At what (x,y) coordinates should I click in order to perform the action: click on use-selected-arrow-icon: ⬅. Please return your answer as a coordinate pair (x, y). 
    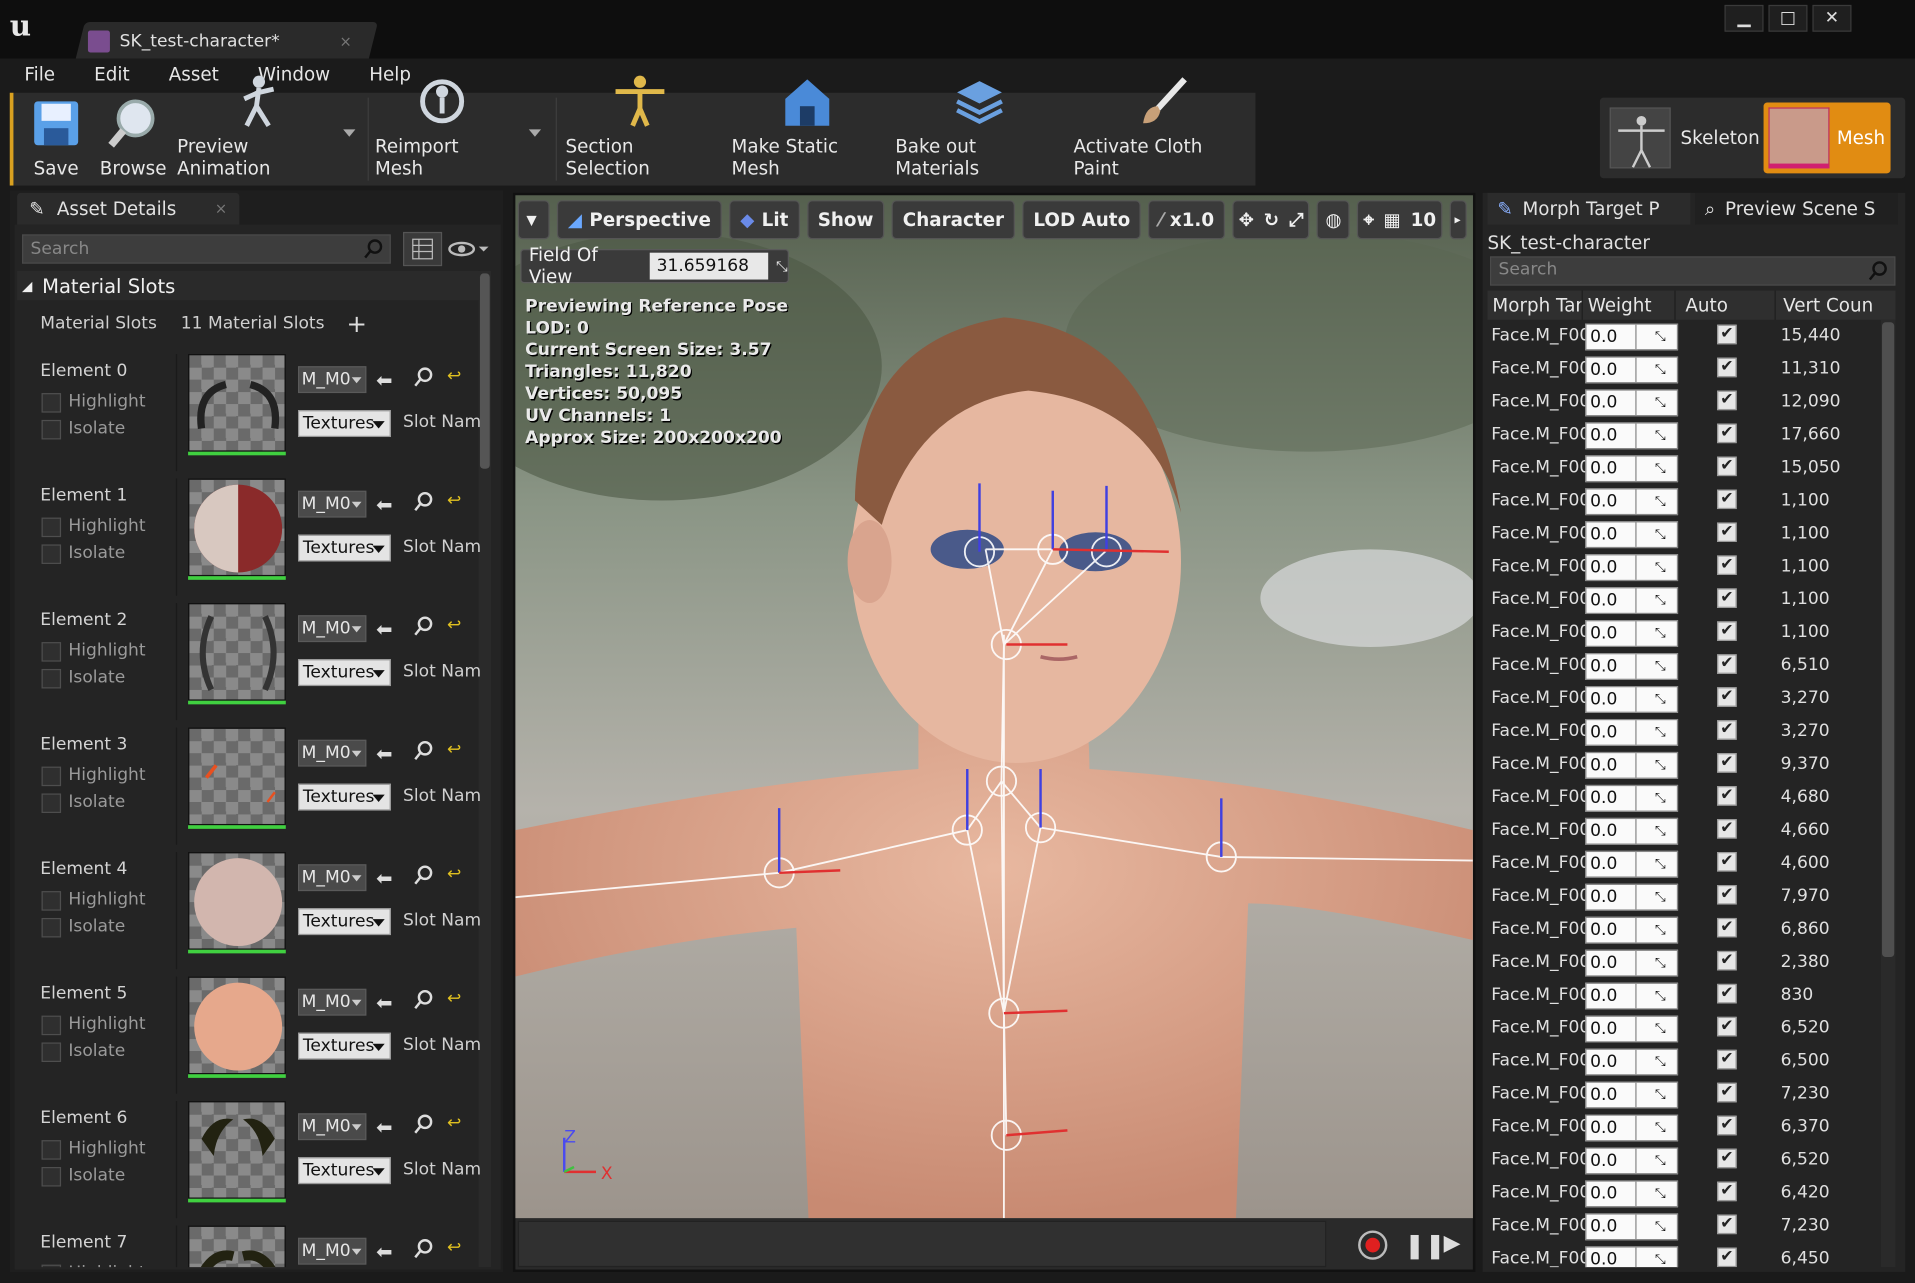
    Looking at the image, I should click on (384, 629).